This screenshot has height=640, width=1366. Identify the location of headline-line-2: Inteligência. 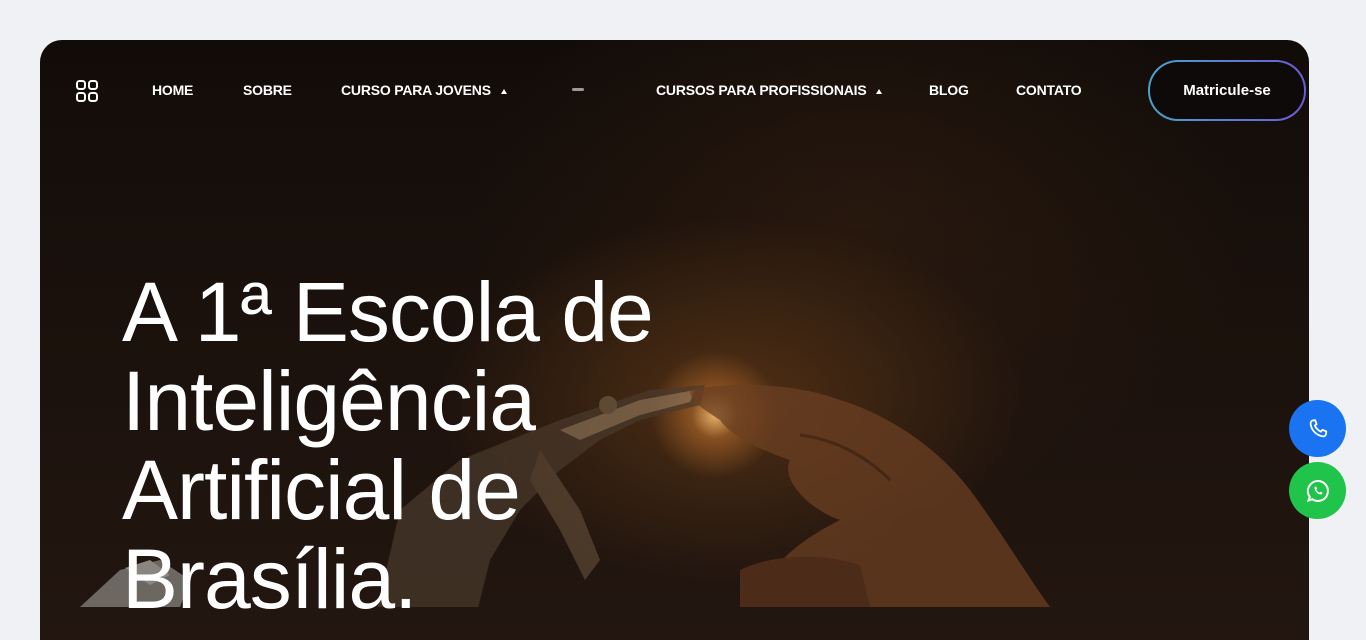
(329, 401).